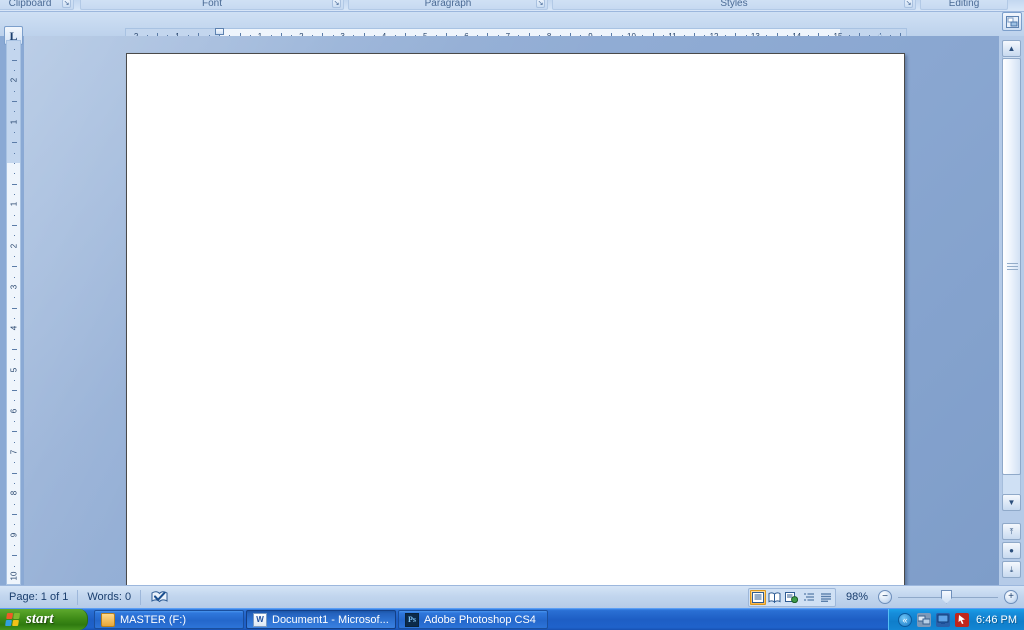 The height and width of the screenshot is (630, 1024). I want to click on next-page-icon: ⤓, so click(1011, 569).